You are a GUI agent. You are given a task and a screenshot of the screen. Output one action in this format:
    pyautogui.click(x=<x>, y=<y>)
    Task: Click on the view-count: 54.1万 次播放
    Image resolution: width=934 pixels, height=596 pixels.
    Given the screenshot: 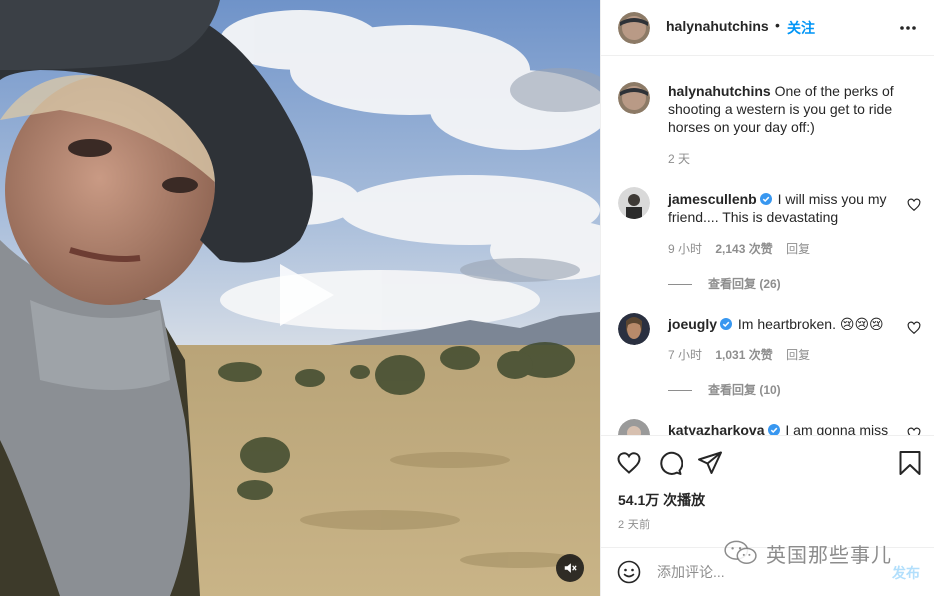 What is the action you would take?
    pyautogui.click(x=661, y=500)
    